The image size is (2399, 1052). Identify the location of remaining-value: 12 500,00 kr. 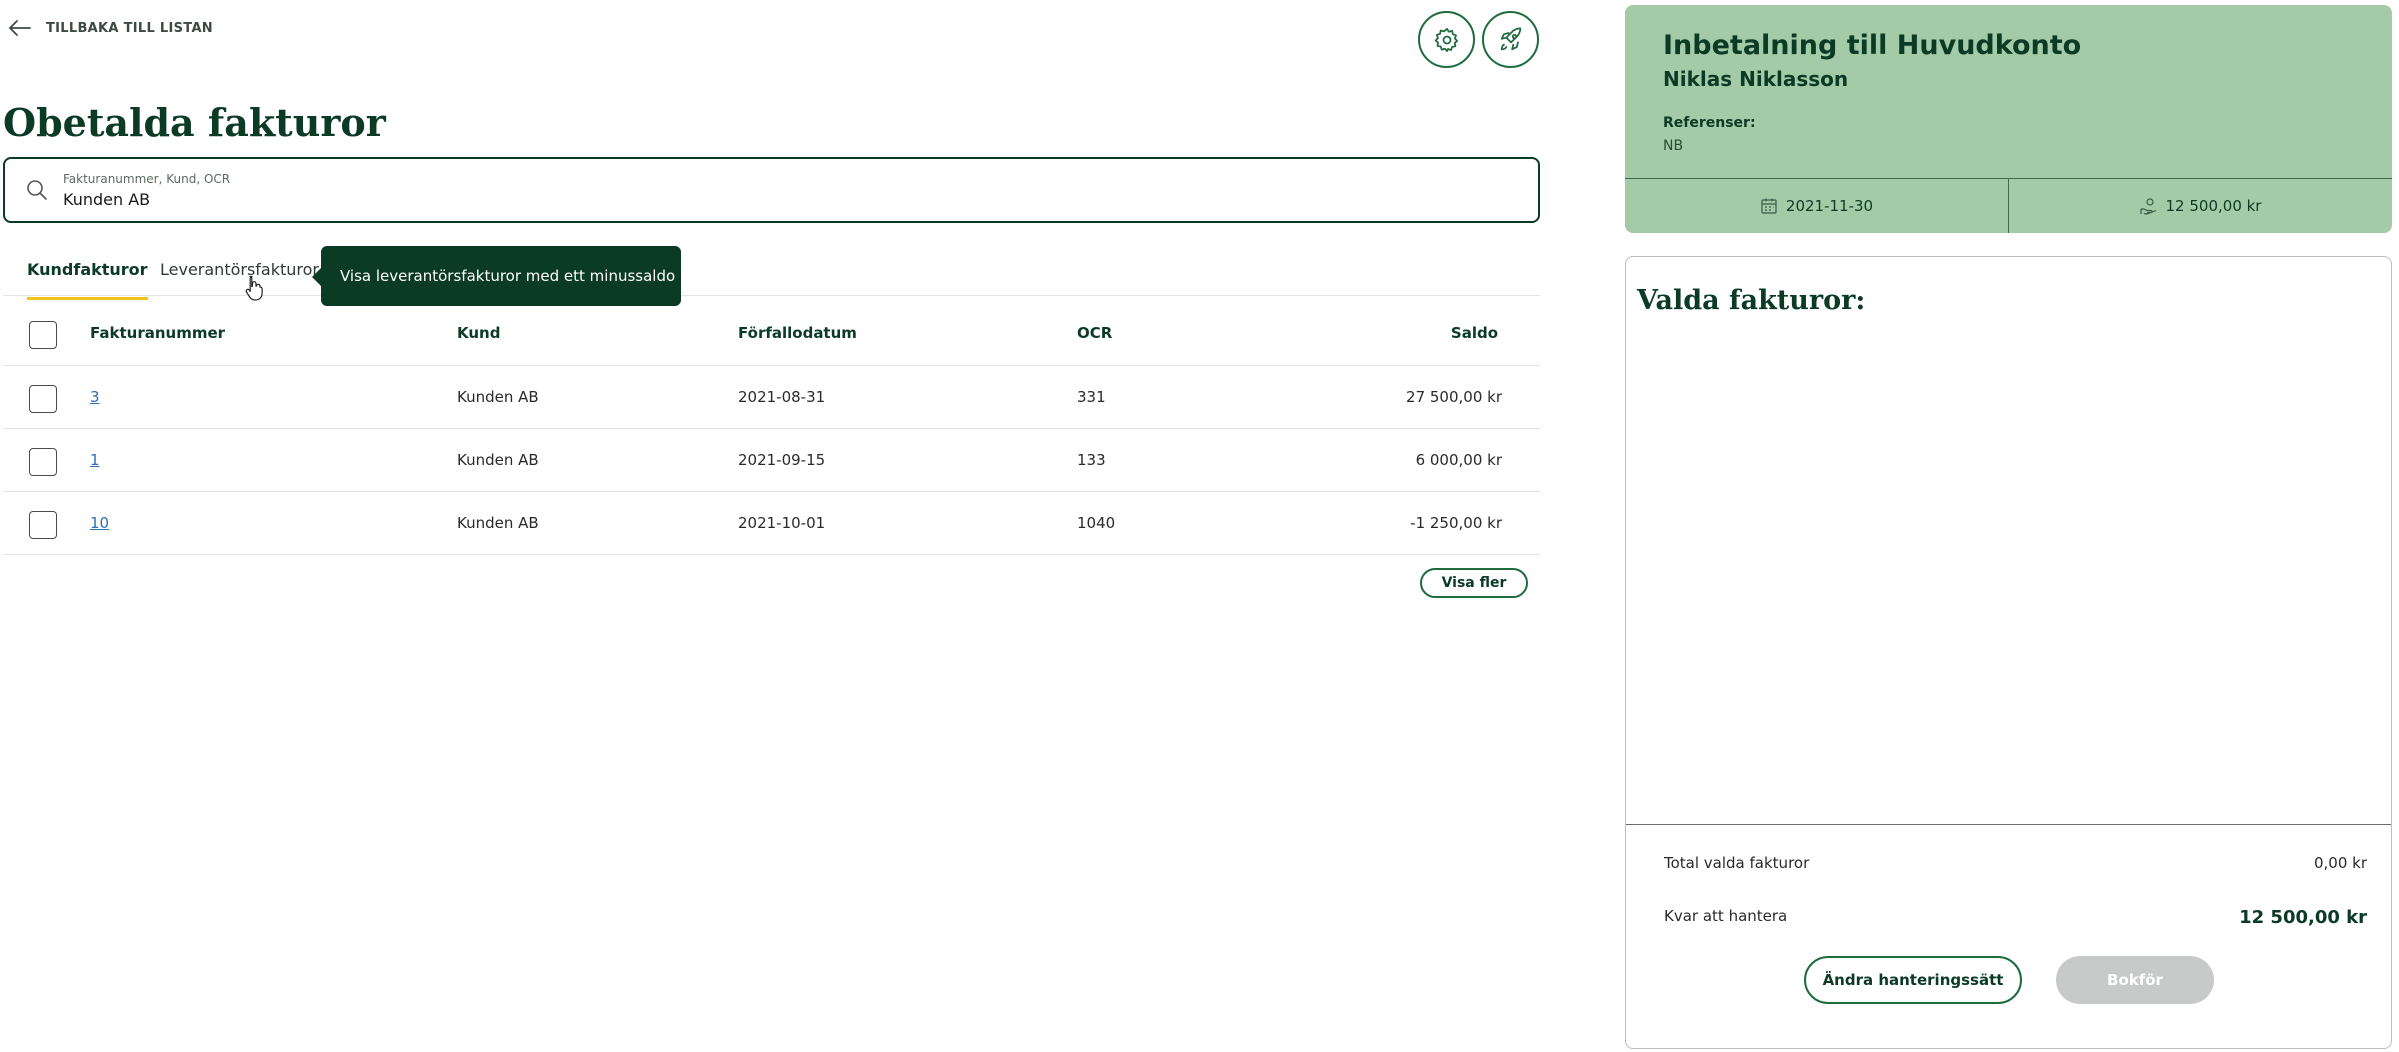
(2303, 917).